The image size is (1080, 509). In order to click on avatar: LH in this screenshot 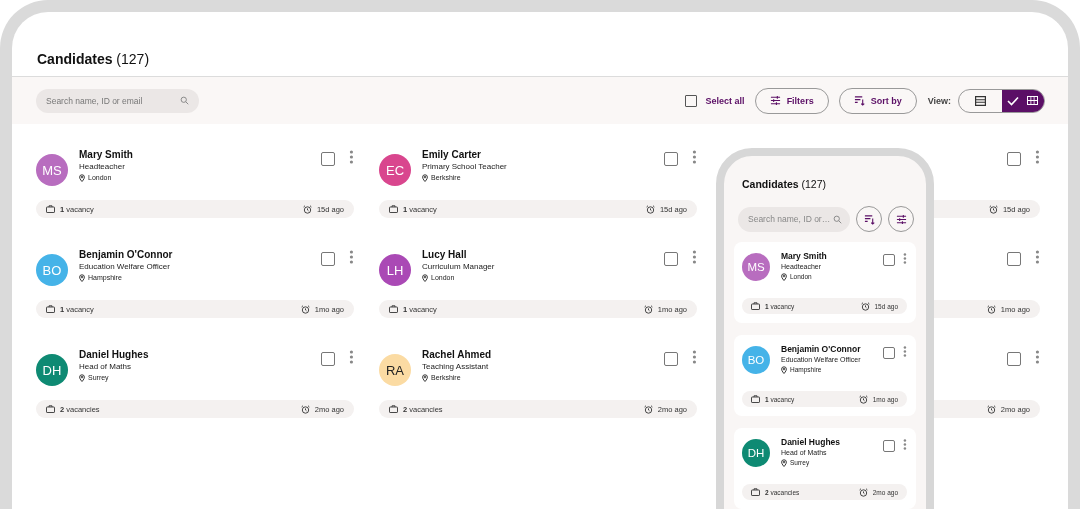, I will do `click(395, 270)`.